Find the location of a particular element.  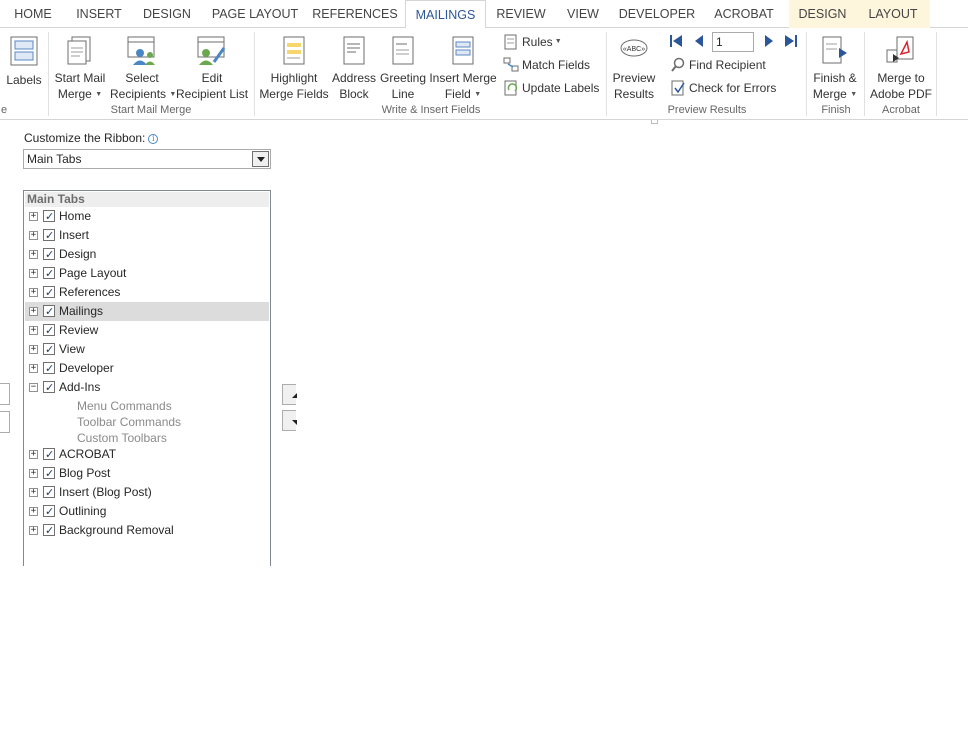

tree-item-page-layout: + Page Layout is located at coordinates (147, 273).